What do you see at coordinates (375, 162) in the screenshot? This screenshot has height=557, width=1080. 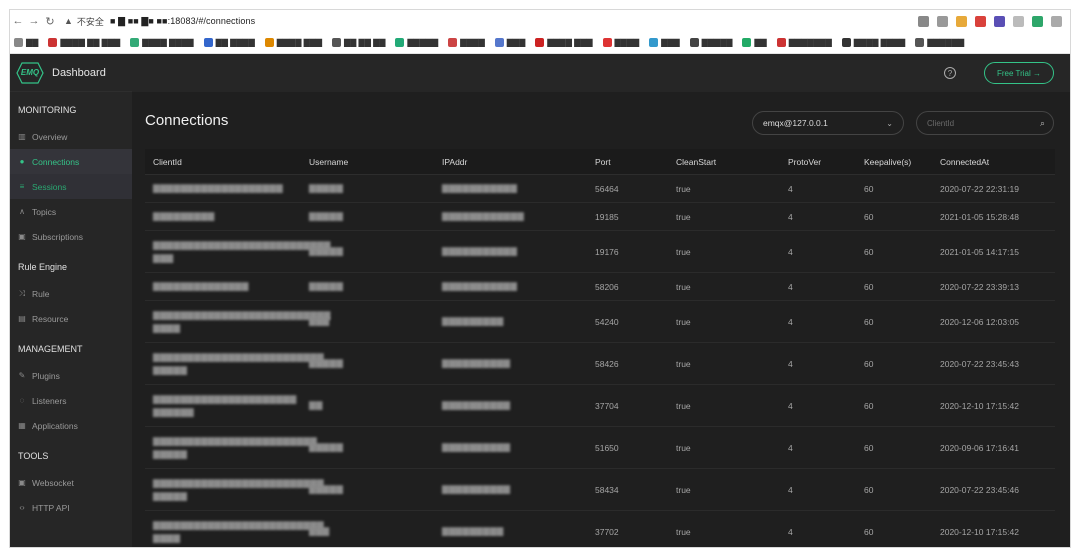 I see `column-header-username: Username` at bounding box center [375, 162].